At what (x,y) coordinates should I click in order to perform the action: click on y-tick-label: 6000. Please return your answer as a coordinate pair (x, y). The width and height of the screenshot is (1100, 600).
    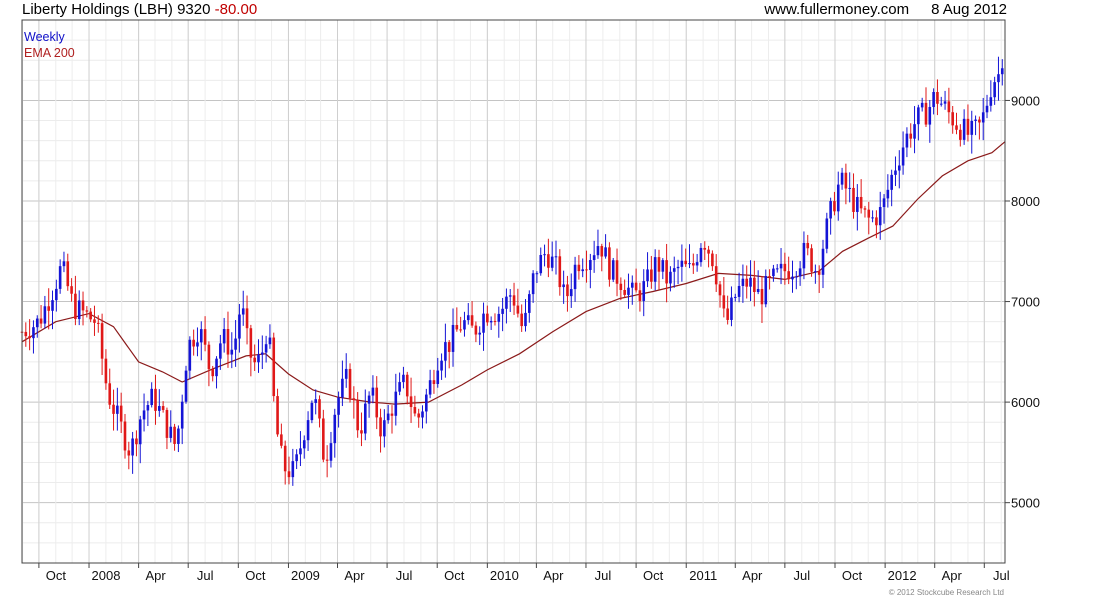
    Looking at the image, I should click on (1025, 402).